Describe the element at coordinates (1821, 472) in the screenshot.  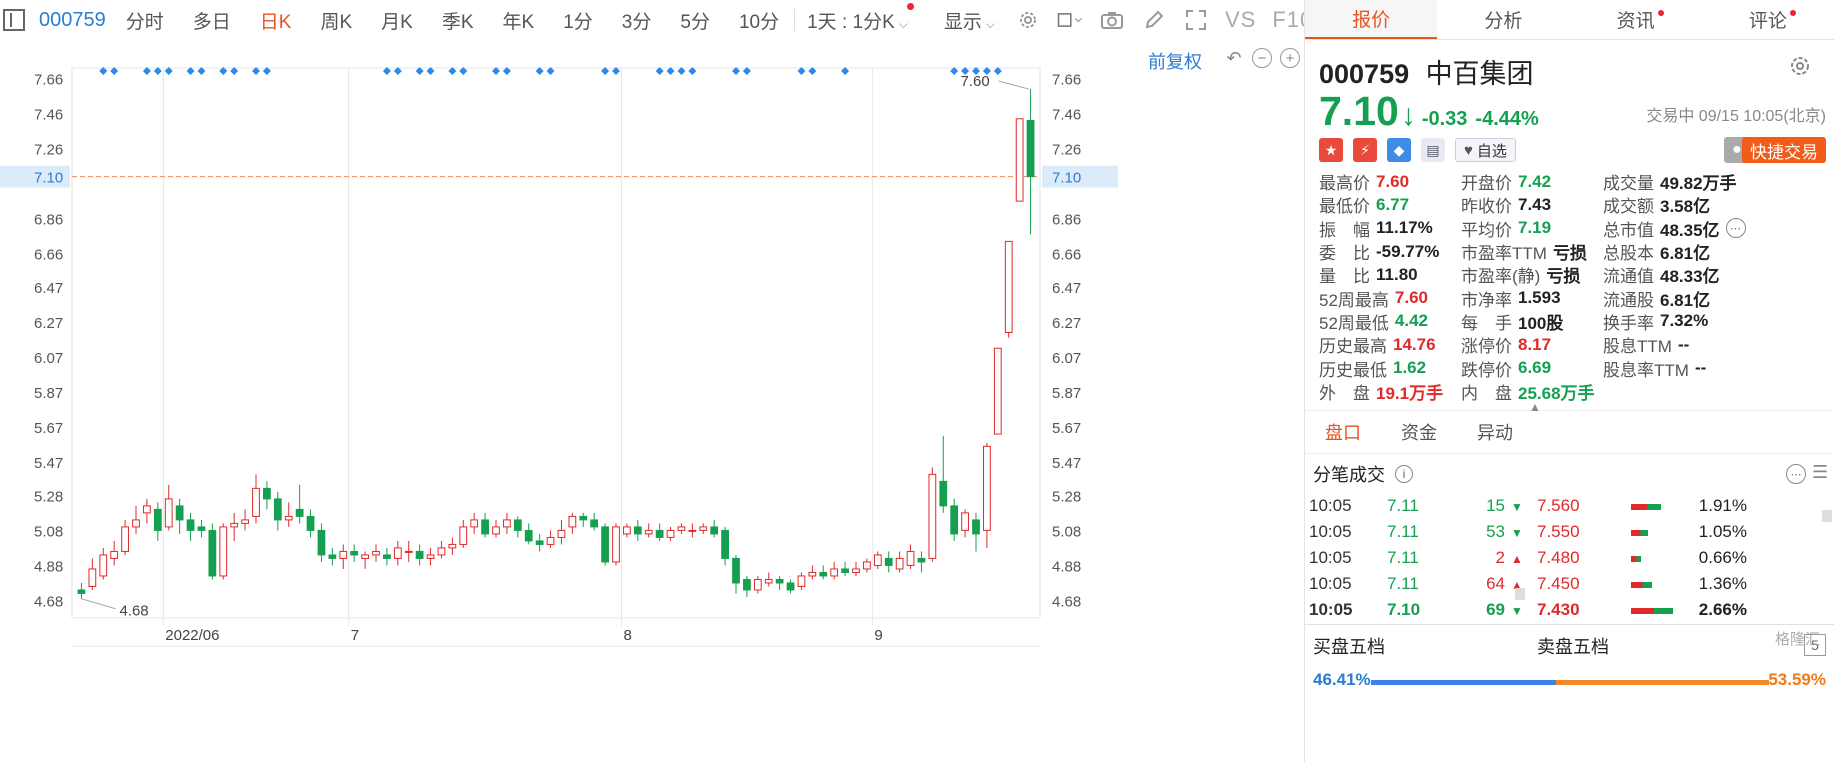
I see `menu-icon: ☰` at that location.